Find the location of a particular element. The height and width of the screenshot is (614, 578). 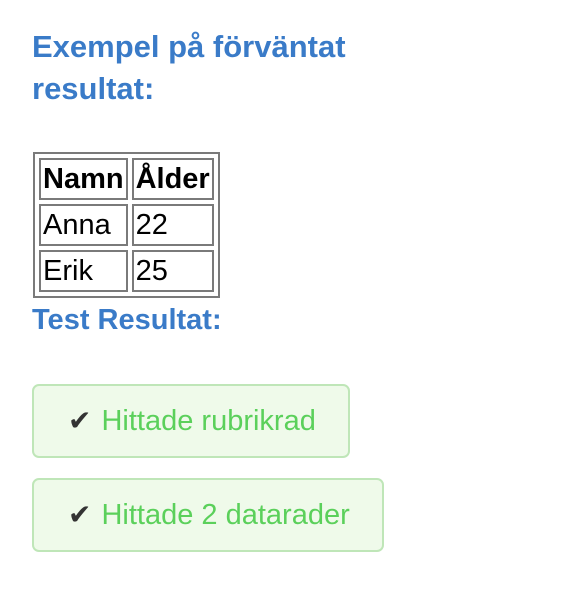

result-message-data-rows: ✔ Hittade 2 datarader is located at coordinates (208, 515).